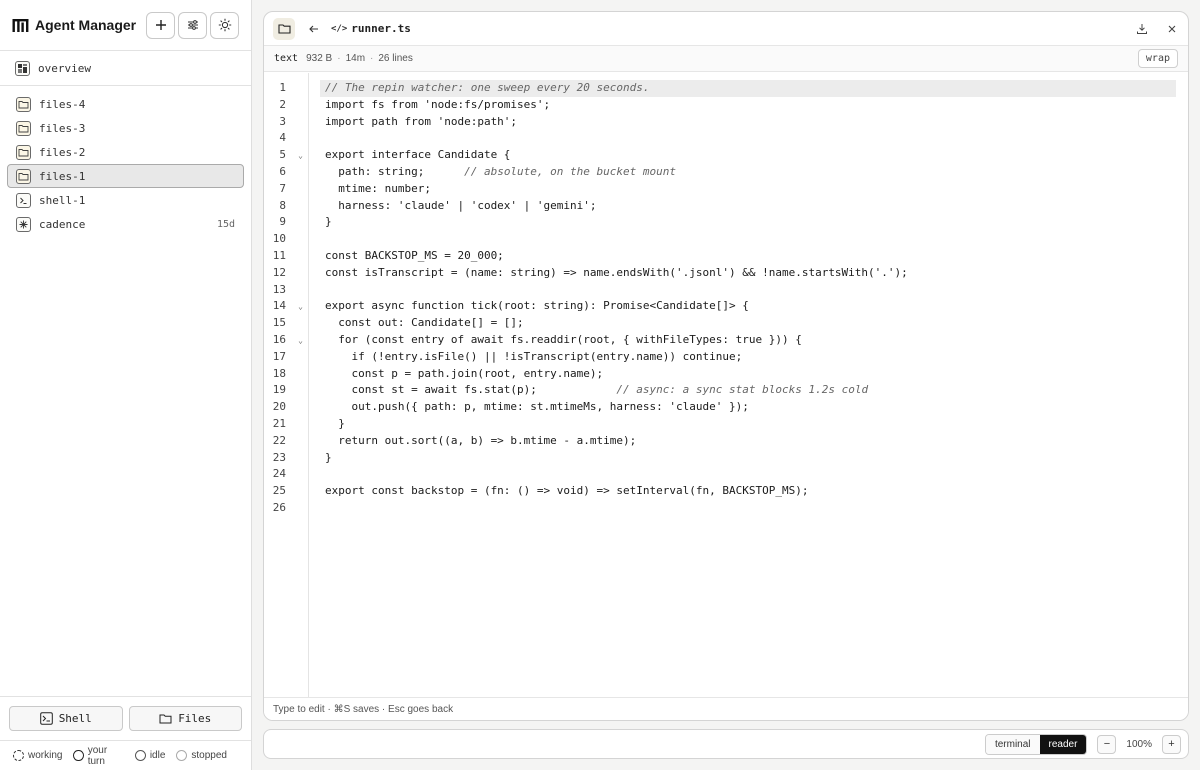 Image resolution: width=1200 pixels, height=770 pixels. I want to click on sidebar-item-files-4: files-4, so click(125, 104).